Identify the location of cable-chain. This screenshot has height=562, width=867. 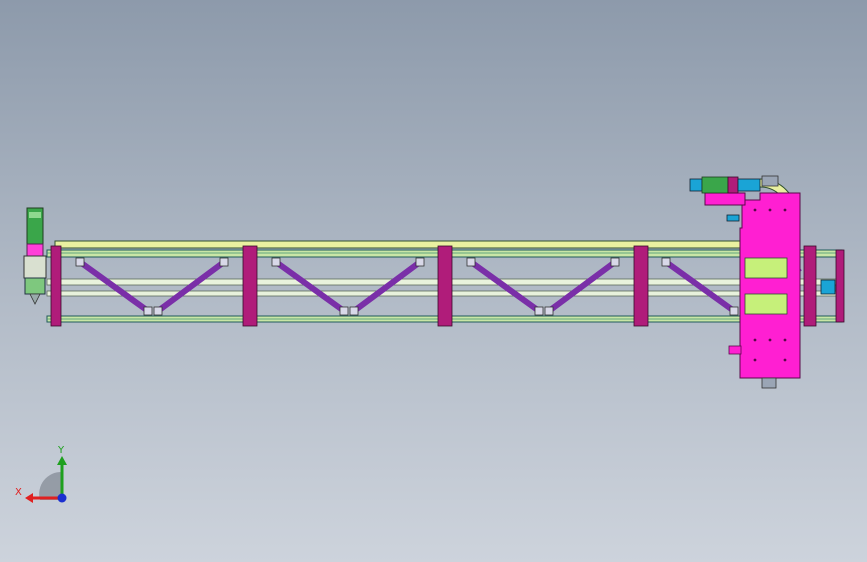
(427, 214).